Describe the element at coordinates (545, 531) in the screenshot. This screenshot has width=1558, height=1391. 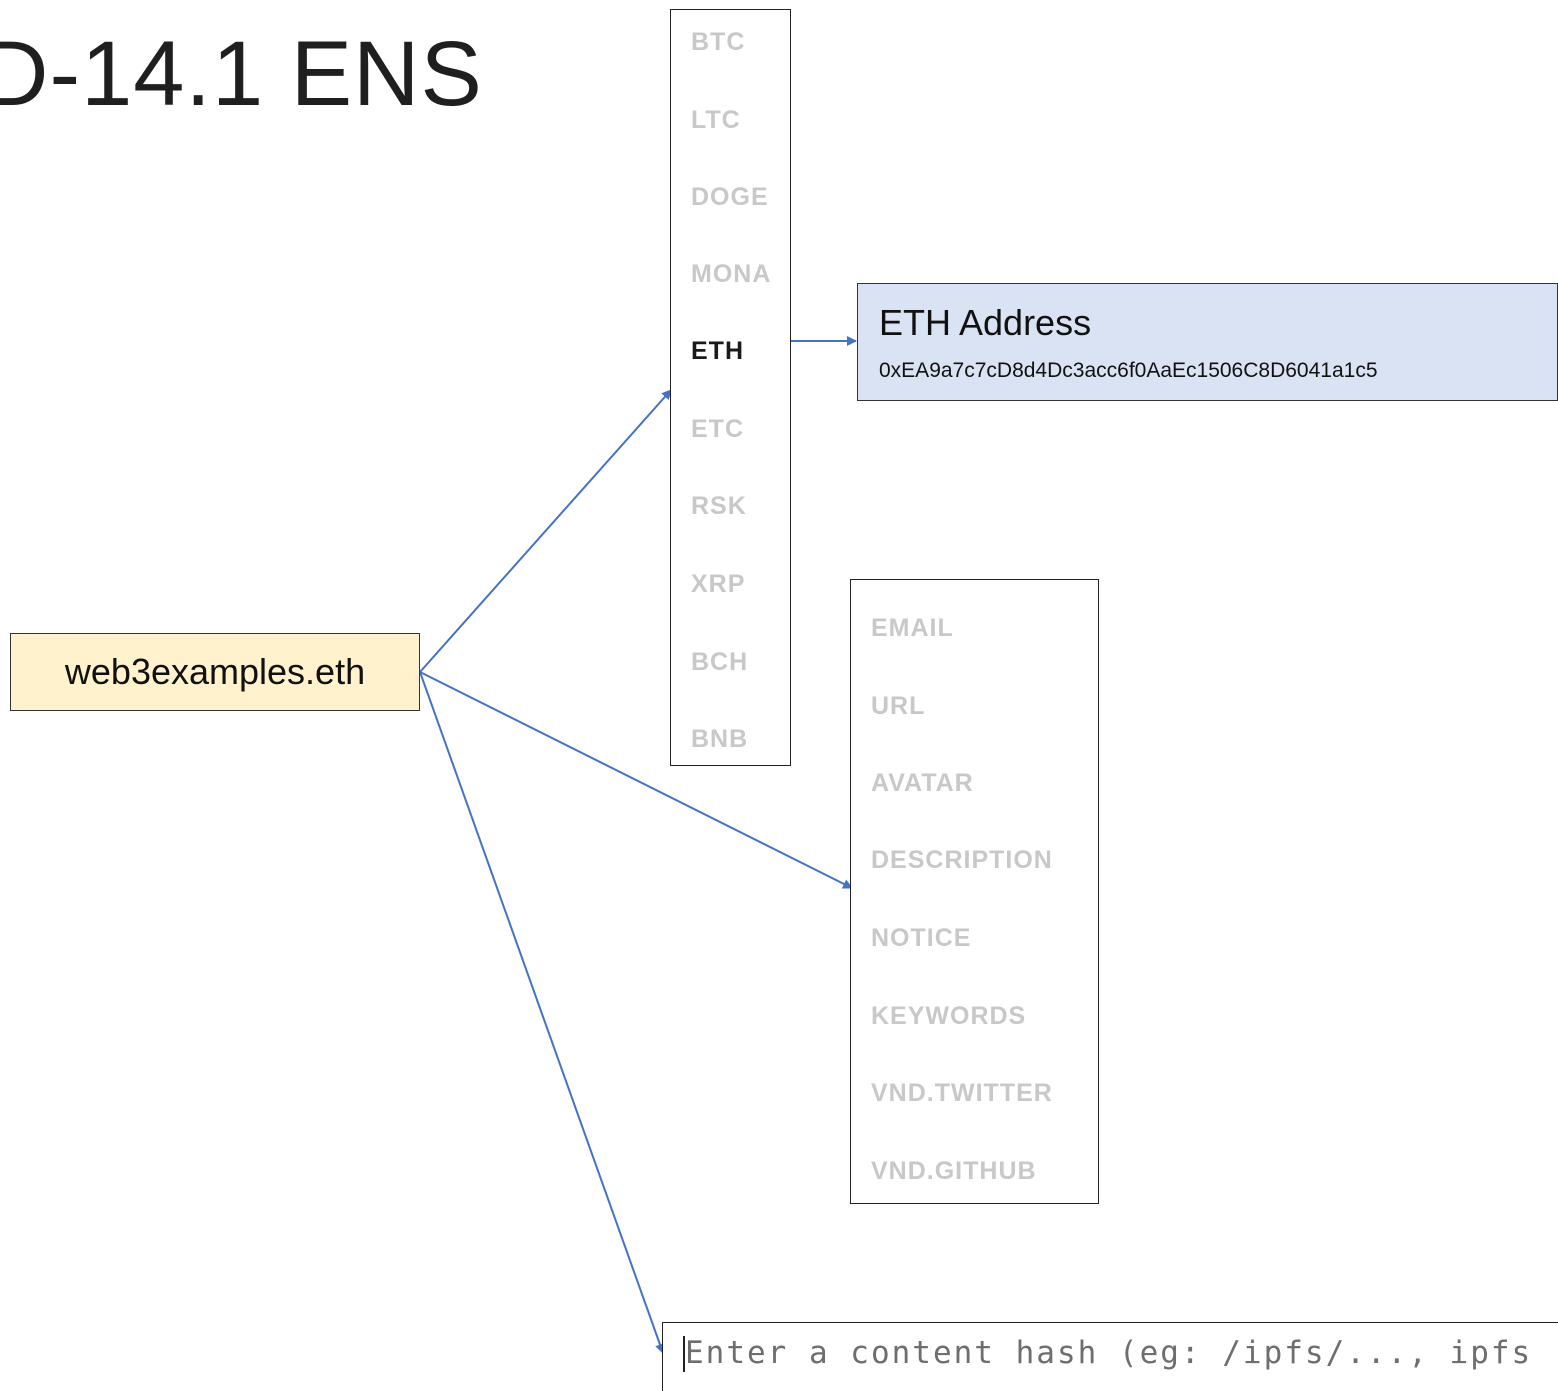
I see `arrow-to-coin-list` at that location.